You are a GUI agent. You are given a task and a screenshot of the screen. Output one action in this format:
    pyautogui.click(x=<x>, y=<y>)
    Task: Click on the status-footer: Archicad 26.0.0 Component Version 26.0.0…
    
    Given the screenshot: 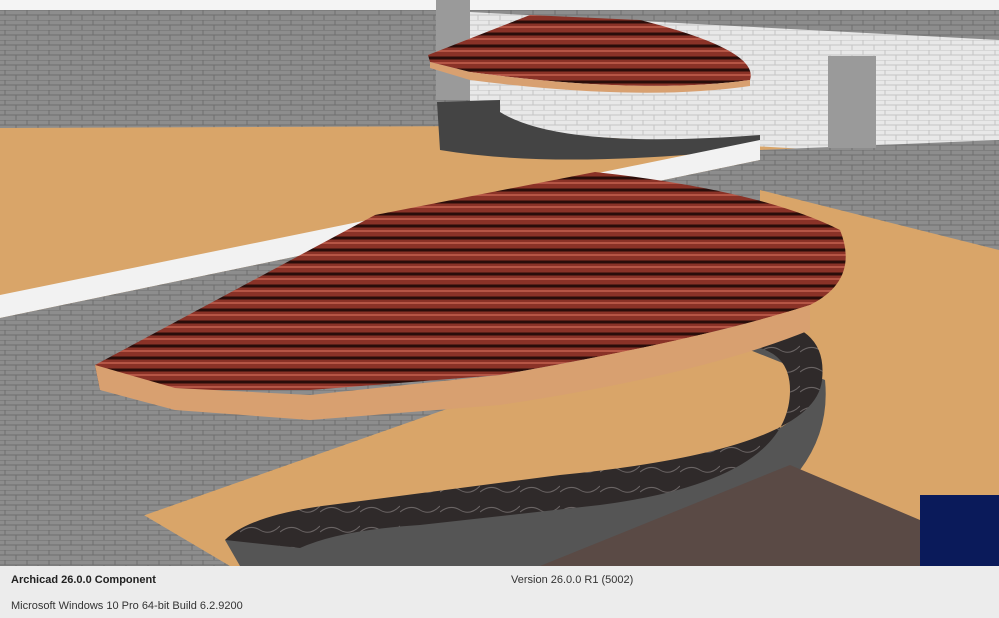 What is the action you would take?
    pyautogui.click(x=499, y=592)
    